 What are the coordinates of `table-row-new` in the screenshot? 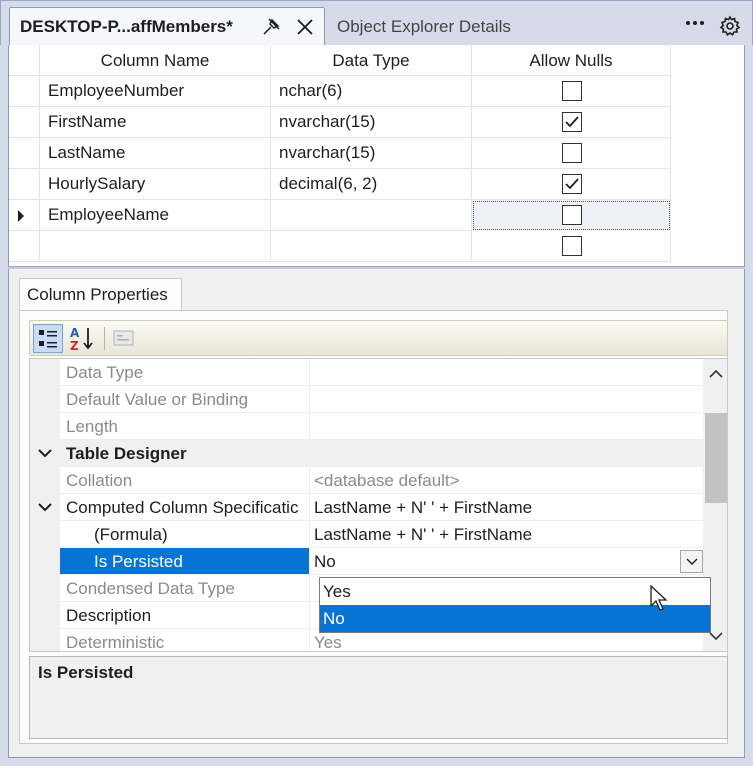 It's located at (340, 246).